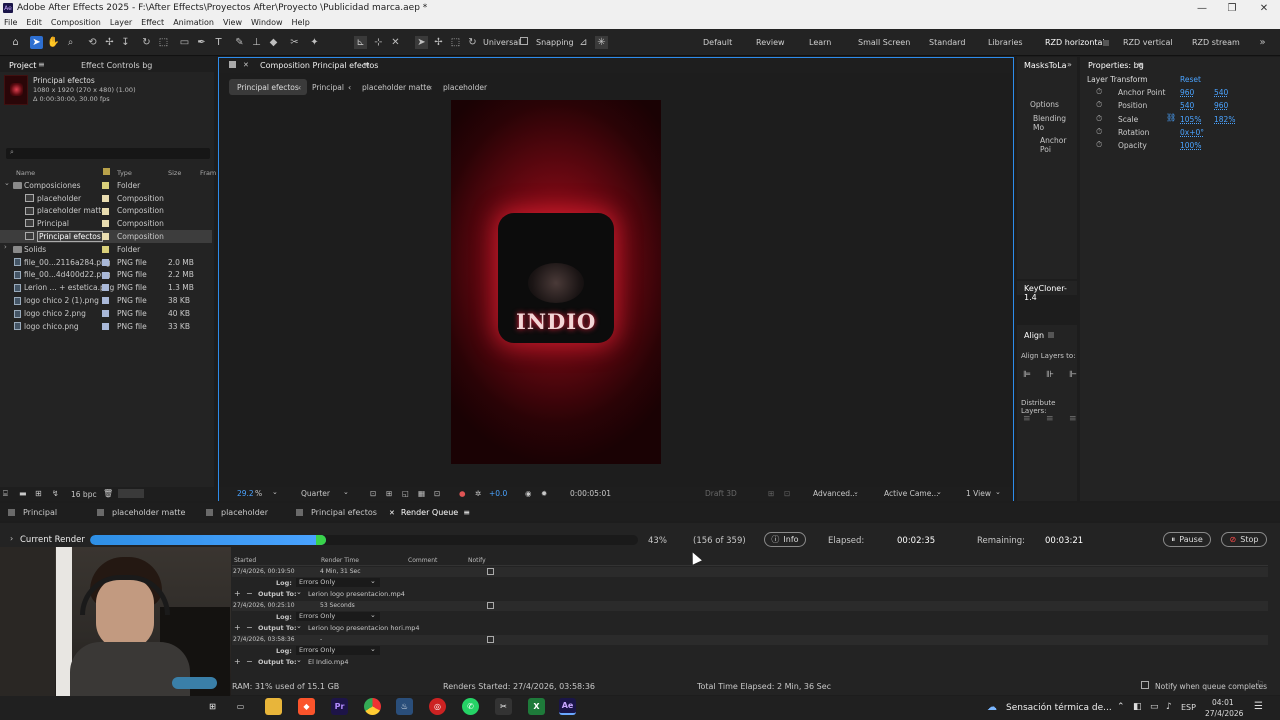  Describe the element at coordinates (184, 42) in the screenshot. I see `rectangle-tool-icon: ▭` at that location.